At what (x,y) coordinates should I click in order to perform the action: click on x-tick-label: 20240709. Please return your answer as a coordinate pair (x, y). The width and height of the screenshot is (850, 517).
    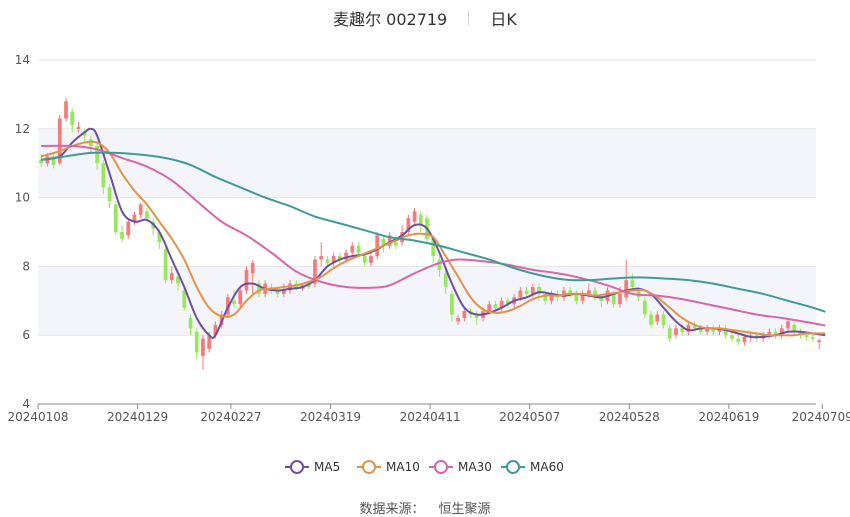
    Looking at the image, I should click on (821, 417).